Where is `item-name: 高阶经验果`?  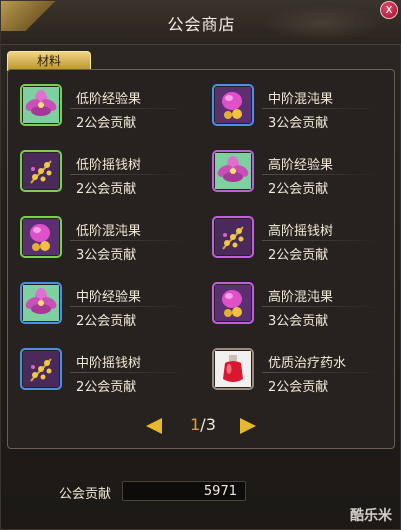 item-name: 高阶经验果 is located at coordinates (301, 165).